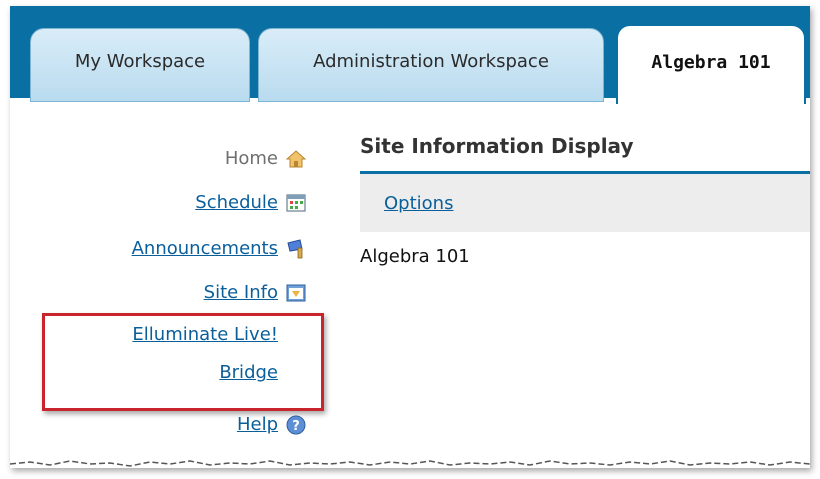 The width and height of the screenshot is (820, 479). What do you see at coordinates (415, 256) in the screenshot?
I see `site-name-text: Algebra 101` at bounding box center [415, 256].